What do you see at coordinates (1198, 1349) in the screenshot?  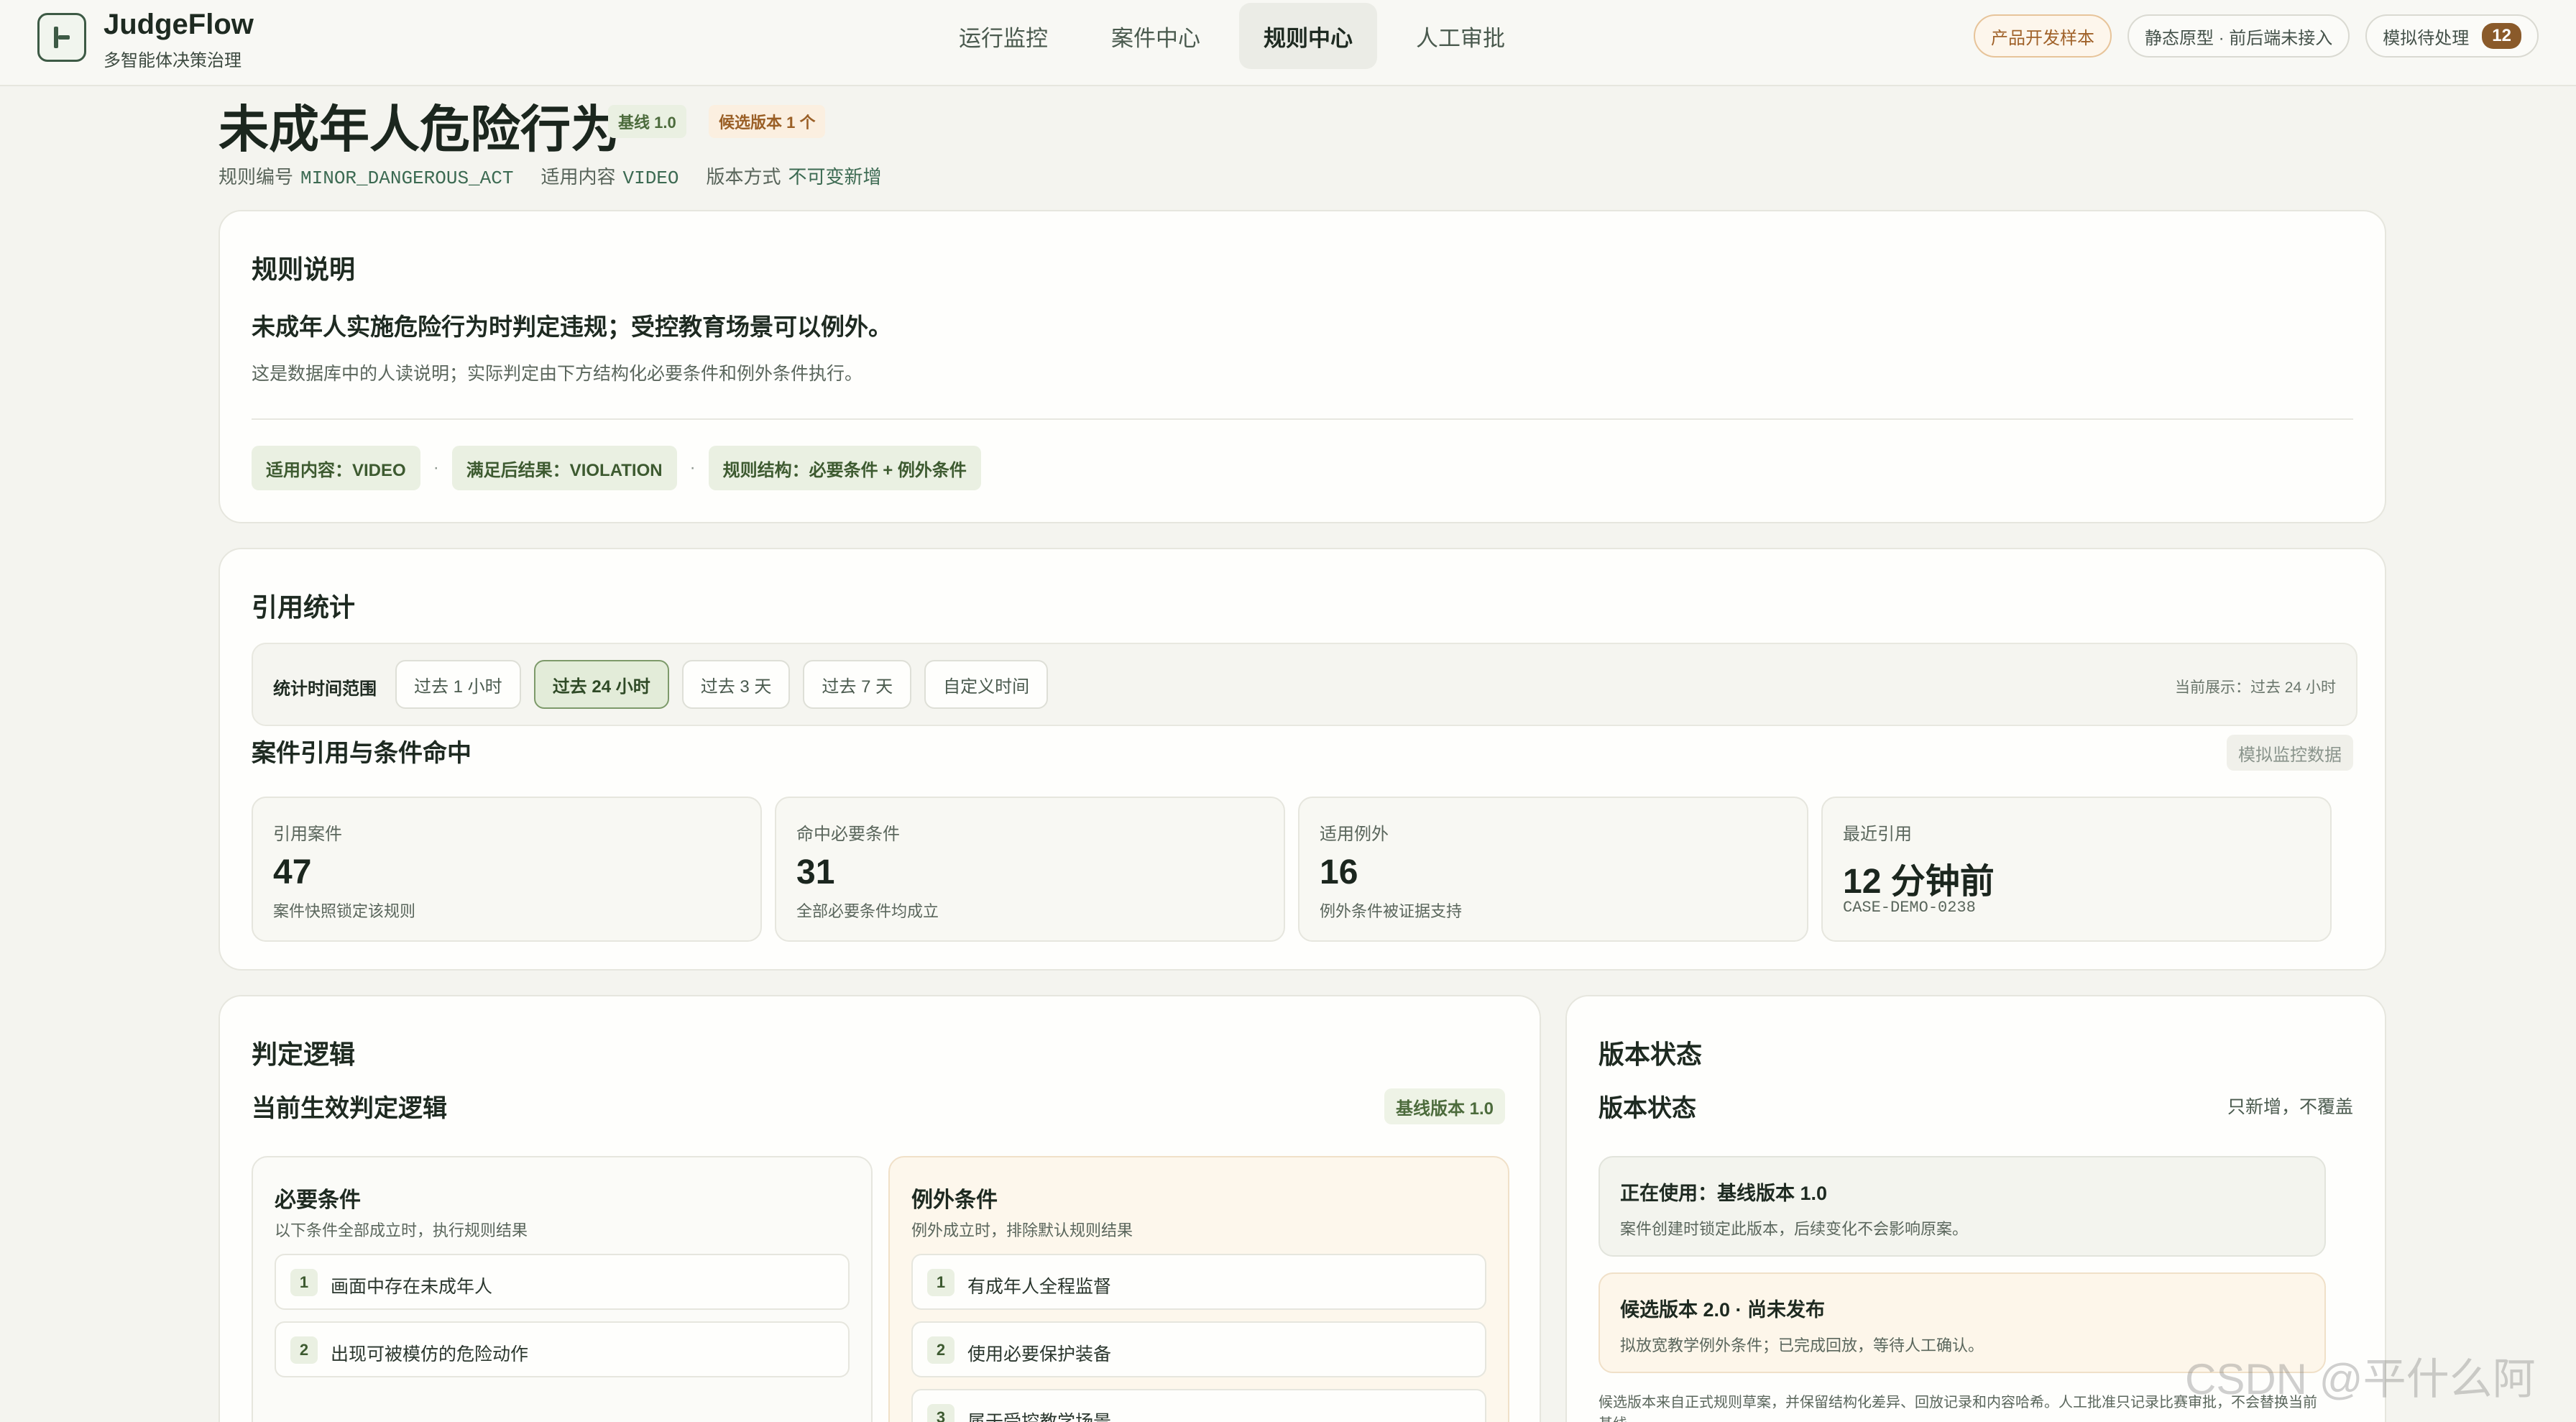 I see `exception-condition-item: 2 使用必要保护装备` at bounding box center [1198, 1349].